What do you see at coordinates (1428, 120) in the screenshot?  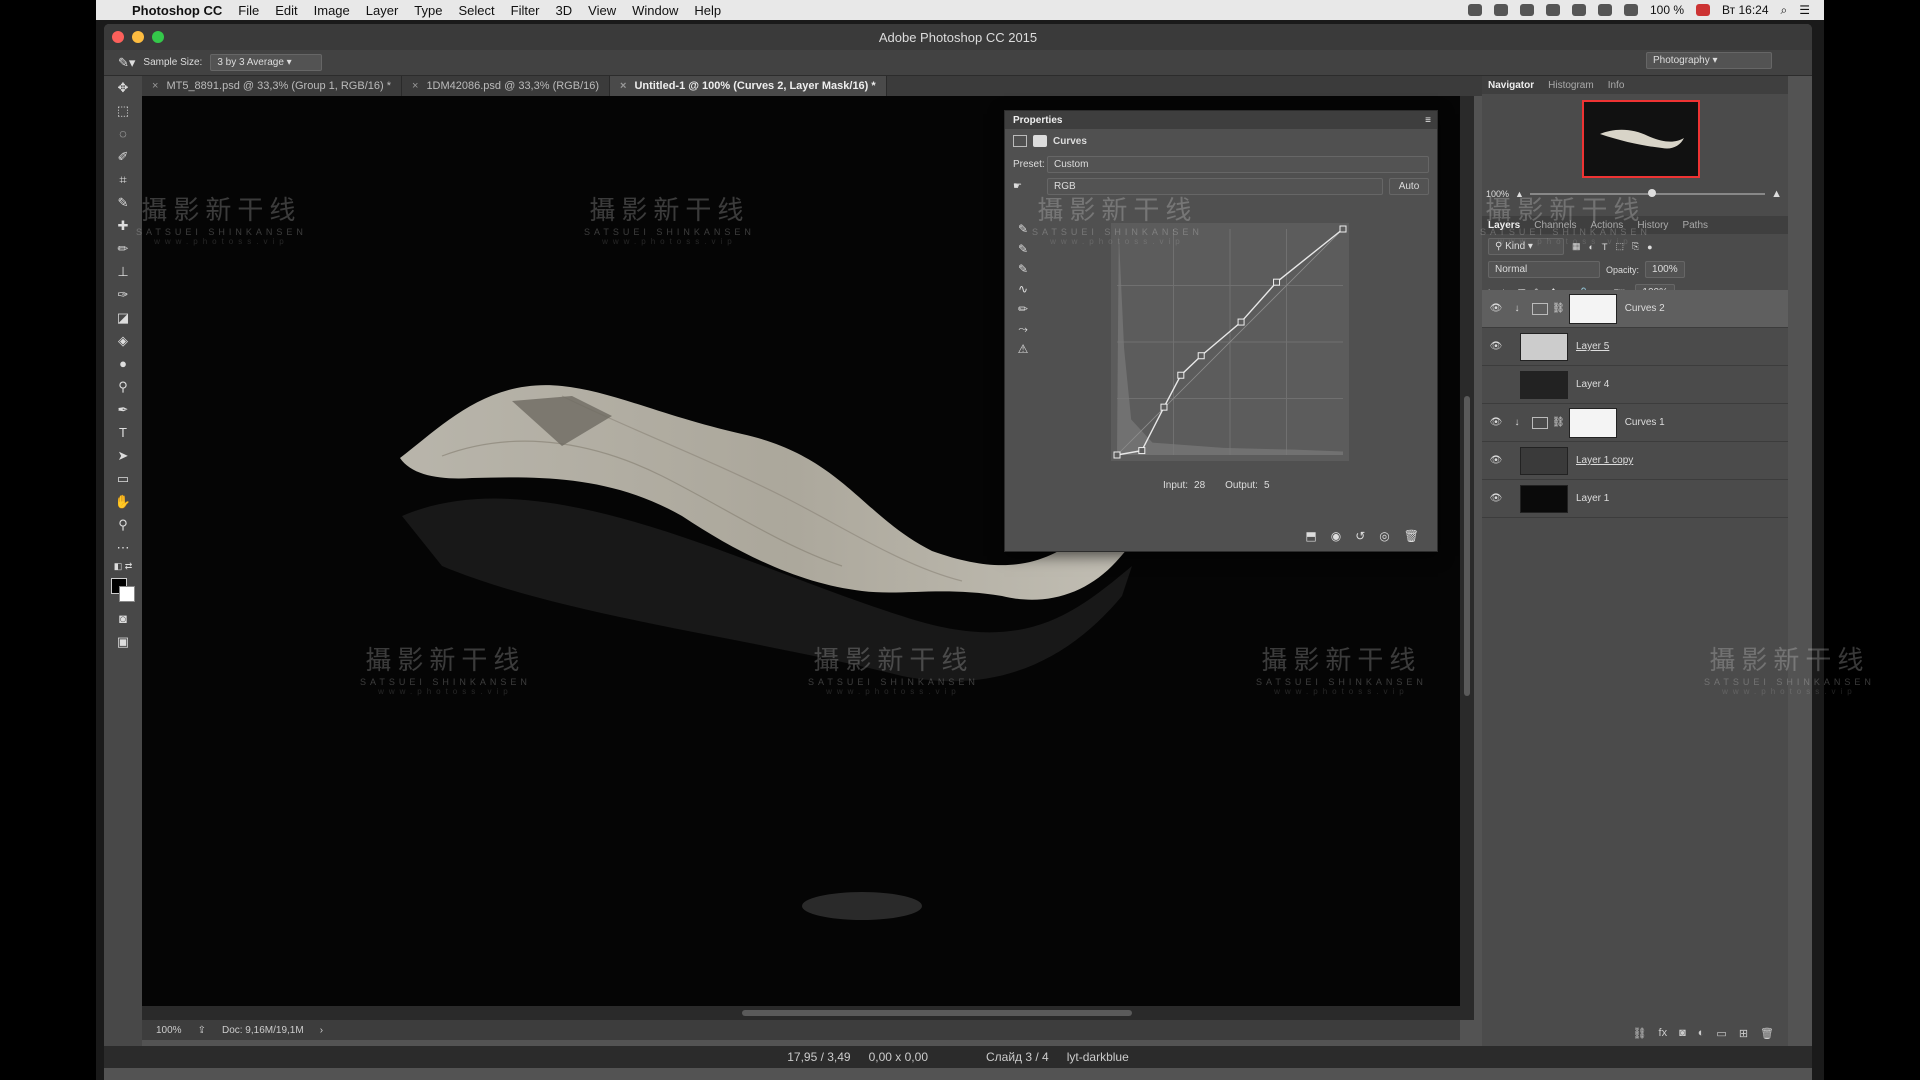 I see `panel-menu-icon: ≡` at bounding box center [1428, 120].